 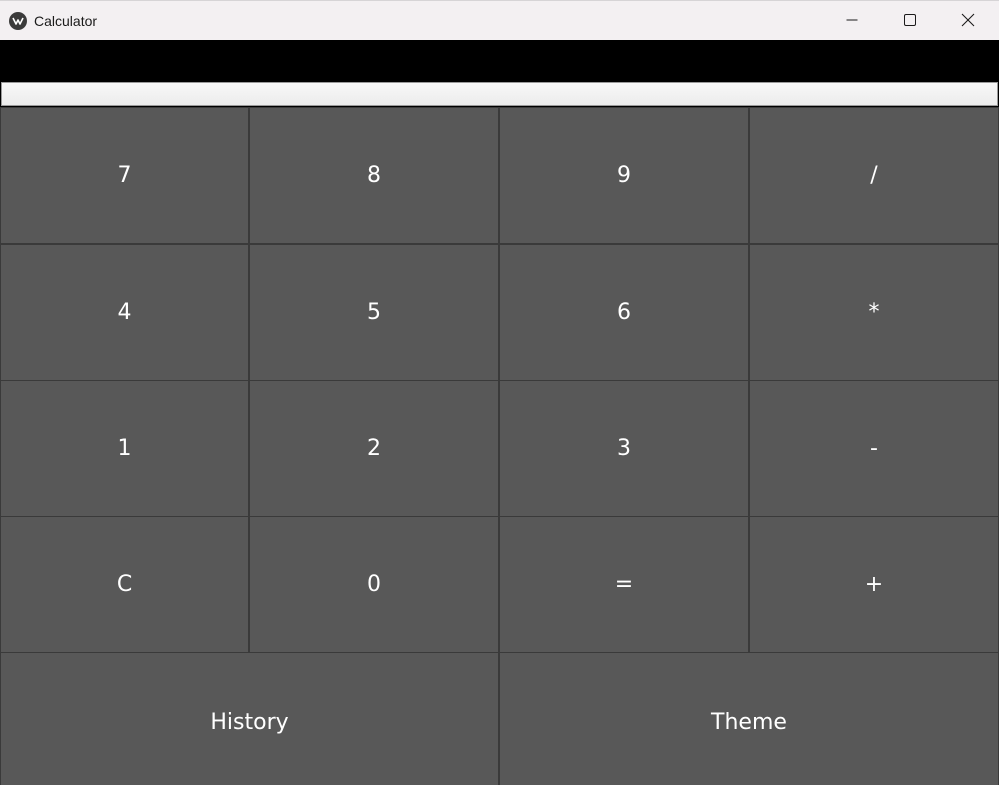 I want to click on result-display, so click(x=499, y=60).